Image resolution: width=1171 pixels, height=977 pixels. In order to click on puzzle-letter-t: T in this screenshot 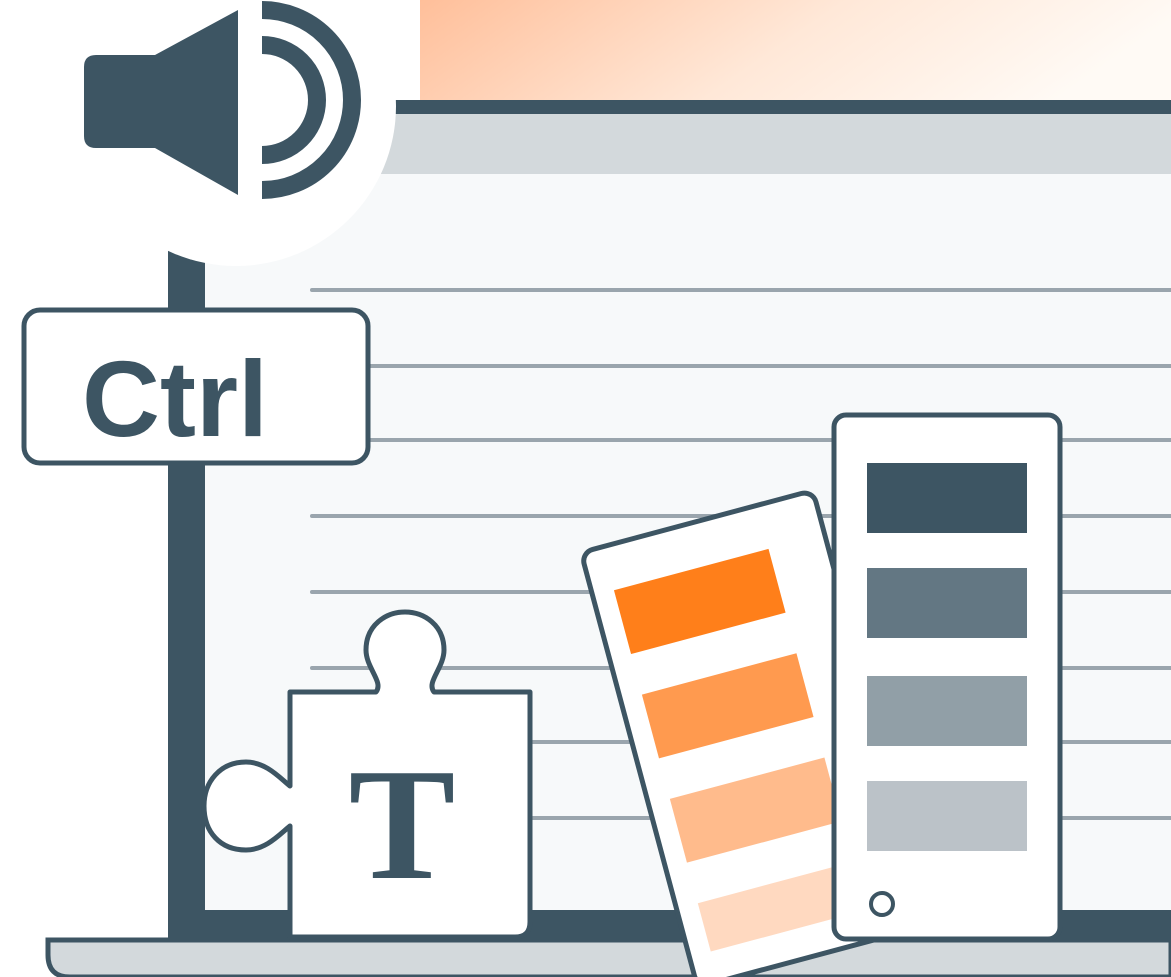, I will do `click(402, 824)`.